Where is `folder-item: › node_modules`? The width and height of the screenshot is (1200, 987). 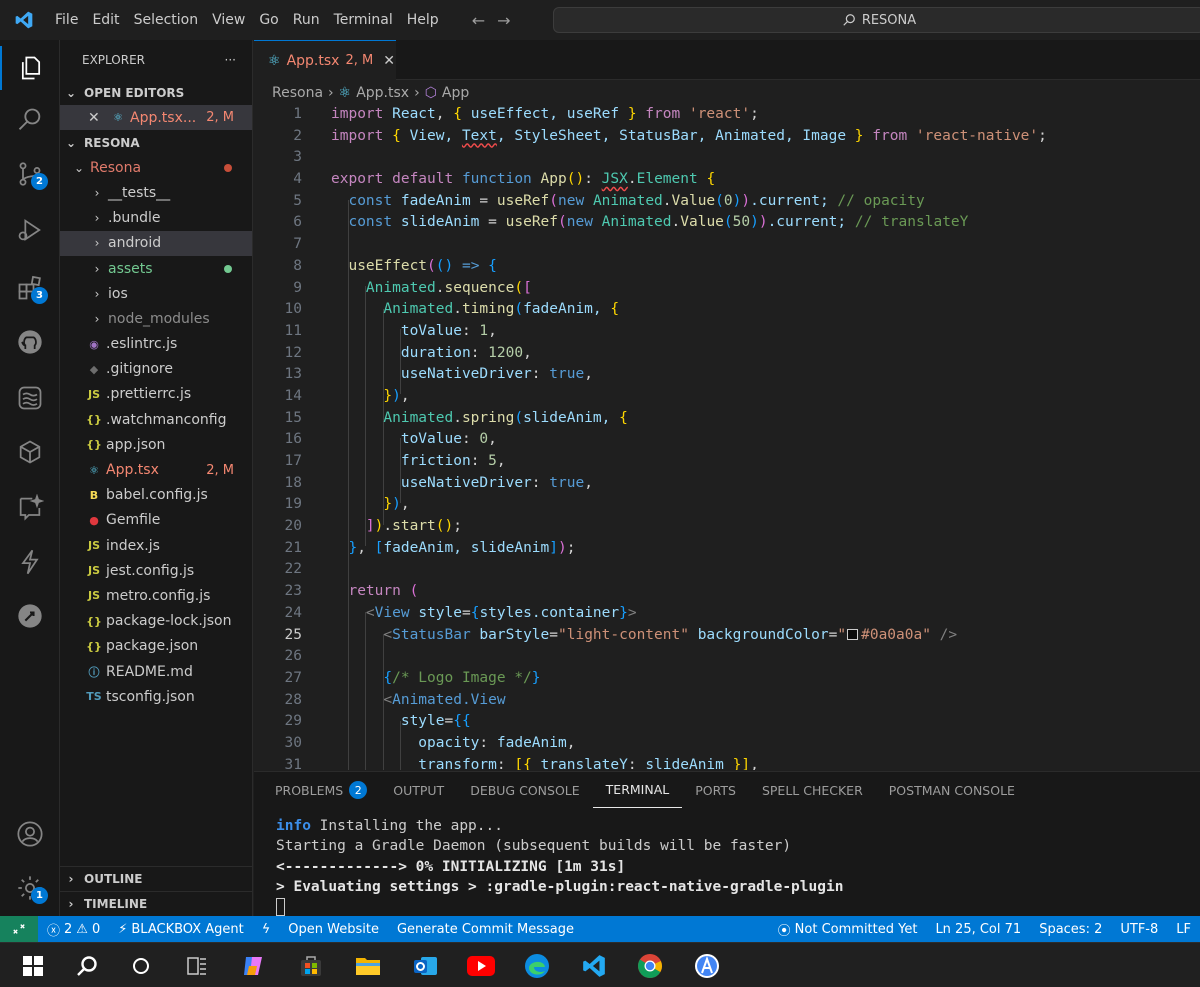
folder-item: › node_modules is located at coordinates (156, 318).